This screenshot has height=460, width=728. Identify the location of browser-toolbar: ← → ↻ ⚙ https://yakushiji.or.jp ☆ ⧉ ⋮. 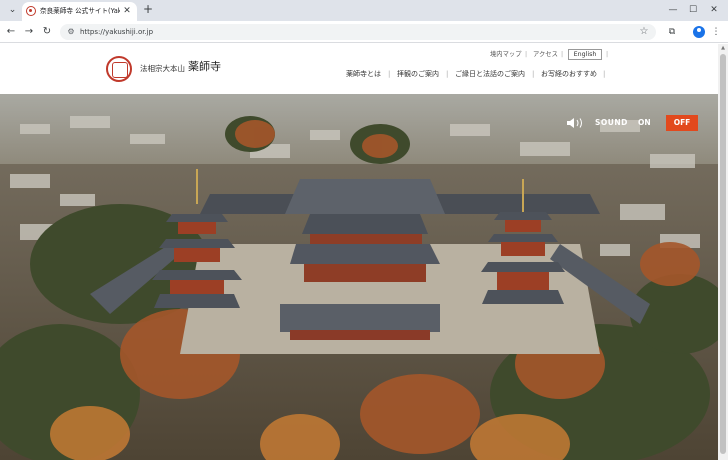
(364, 32).